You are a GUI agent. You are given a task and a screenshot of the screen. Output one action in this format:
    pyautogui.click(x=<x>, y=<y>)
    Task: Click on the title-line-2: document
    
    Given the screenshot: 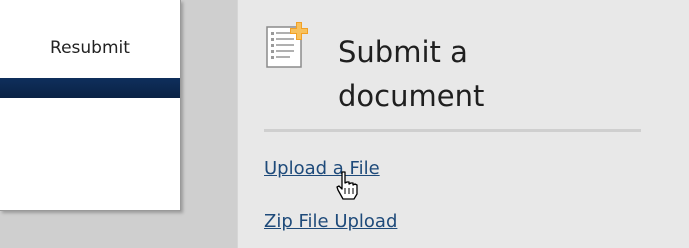 What is the action you would take?
    pyautogui.click(x=411, y=96)
    